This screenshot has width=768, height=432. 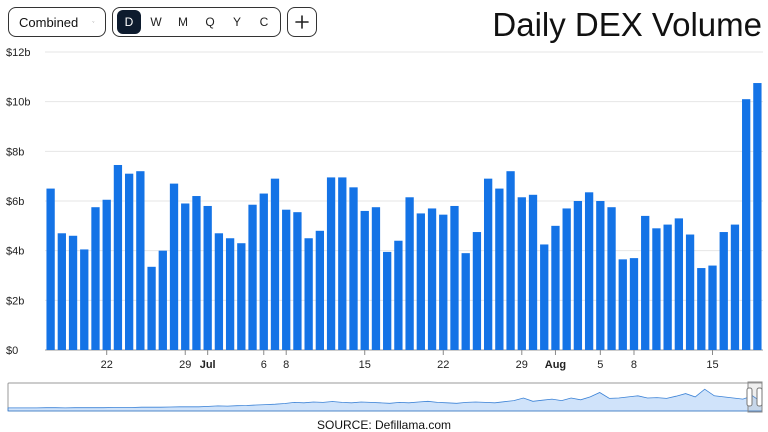 I want to click on x-tick-label: Jul, so click(x=208, y=365).